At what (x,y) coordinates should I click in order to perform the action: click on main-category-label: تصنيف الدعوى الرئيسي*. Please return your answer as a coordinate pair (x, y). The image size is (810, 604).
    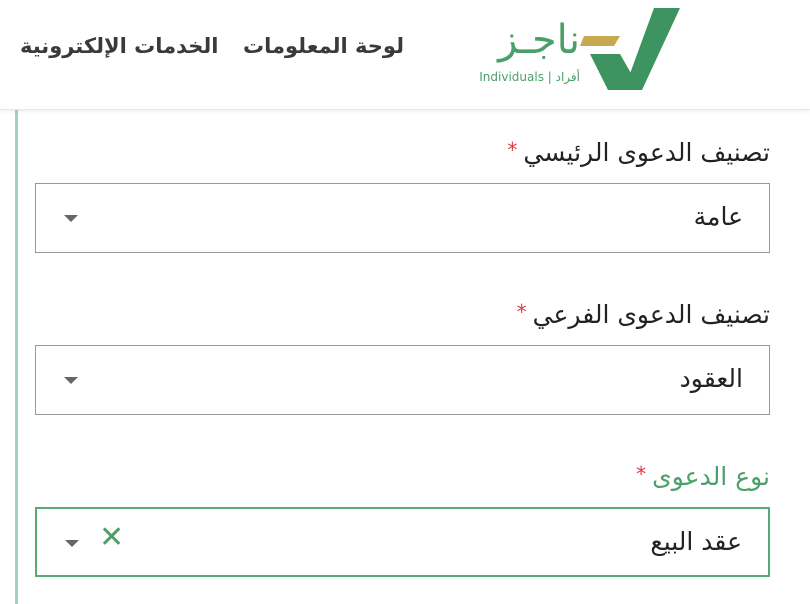
    Looking at the image, I should click on (638, 152).